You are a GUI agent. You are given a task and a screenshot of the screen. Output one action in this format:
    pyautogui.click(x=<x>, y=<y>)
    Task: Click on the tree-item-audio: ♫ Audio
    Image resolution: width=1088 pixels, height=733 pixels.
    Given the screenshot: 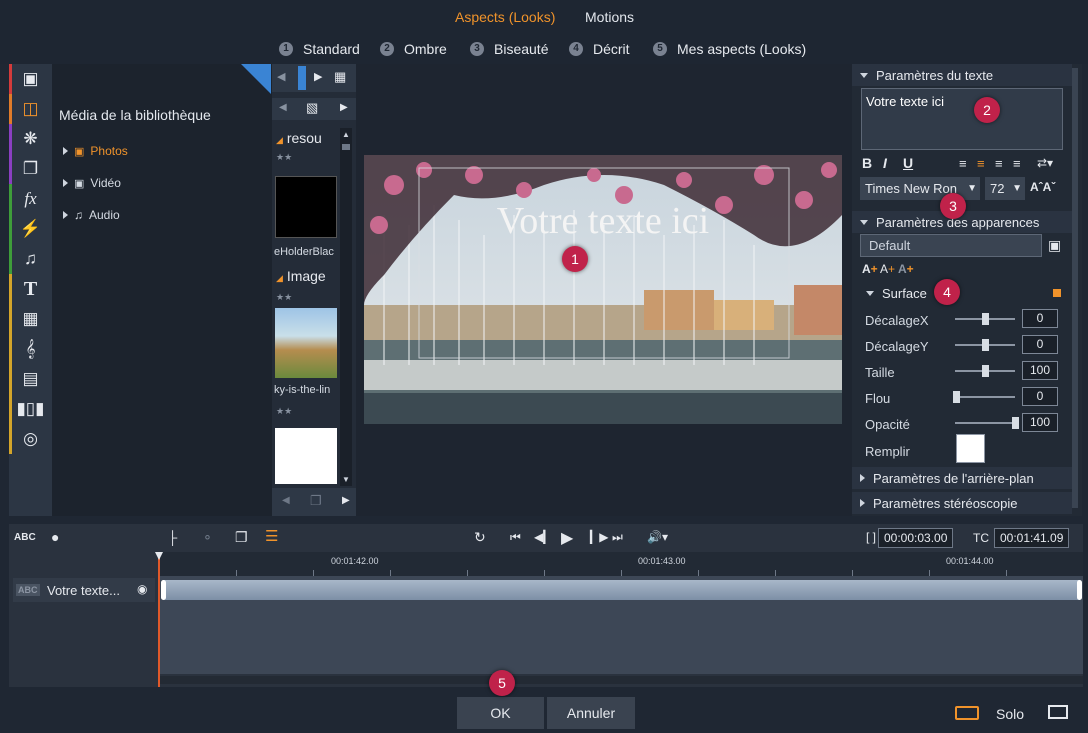 What is the action you would take?
    pyautogui.click(x=91, y=215)
    